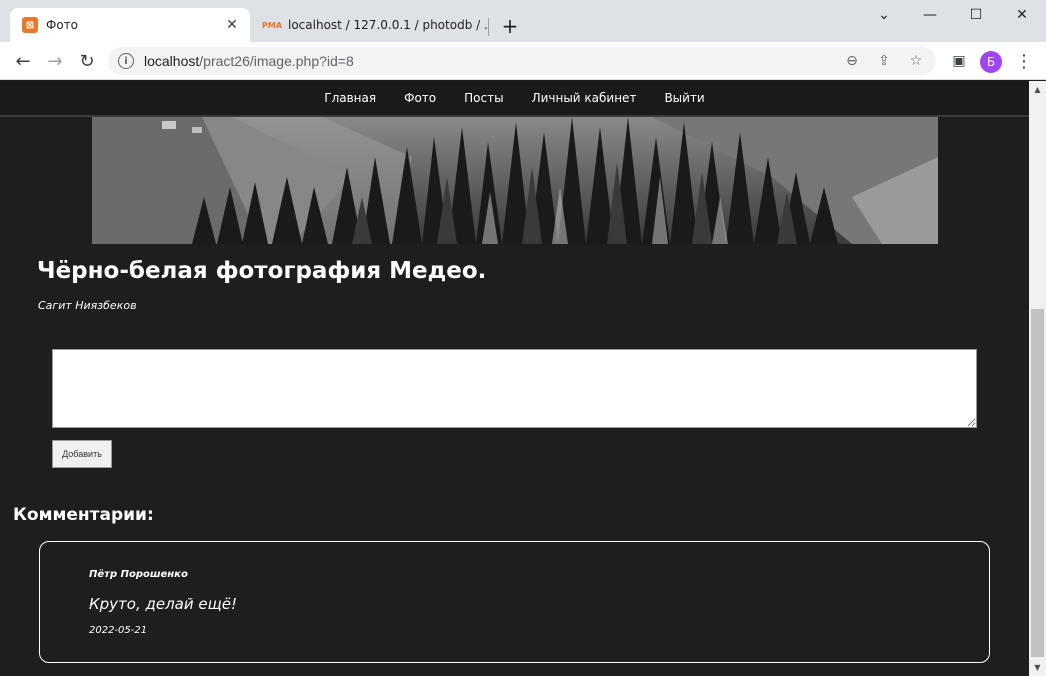  What do you see at coordinates (23, 61) in the screenshot?
I see `back-button: ←` at bounding box center [23, 61].